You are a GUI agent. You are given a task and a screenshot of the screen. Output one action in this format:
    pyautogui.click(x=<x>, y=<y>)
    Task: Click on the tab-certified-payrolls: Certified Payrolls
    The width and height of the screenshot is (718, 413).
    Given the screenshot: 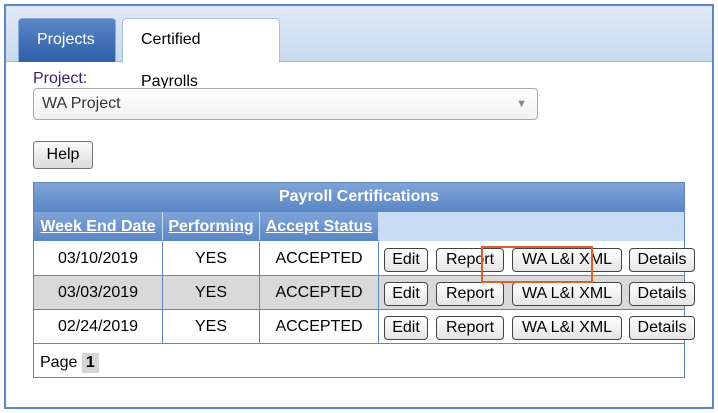 What is the action you would take?
    pyautogui.click(x=201, y=54)
    